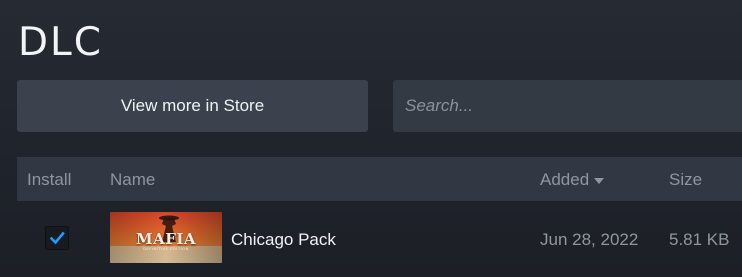 The image size is (742, 277). I want to click on page-title: DLC, so click(60, 42).